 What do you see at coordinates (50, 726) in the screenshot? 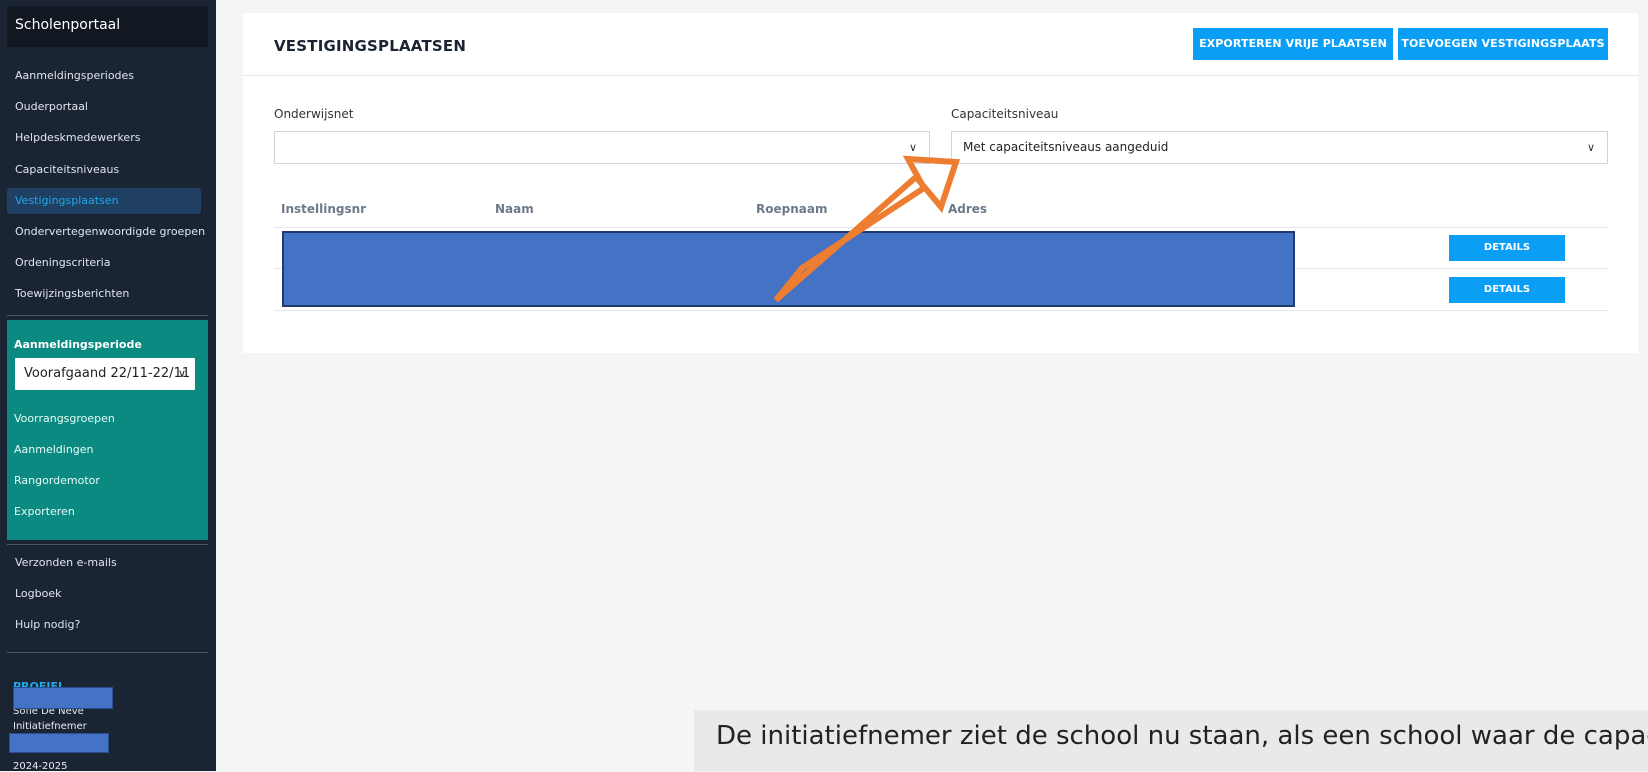
I see `profile-role: Initiatiefnemer` at bounding box center [50, 726].